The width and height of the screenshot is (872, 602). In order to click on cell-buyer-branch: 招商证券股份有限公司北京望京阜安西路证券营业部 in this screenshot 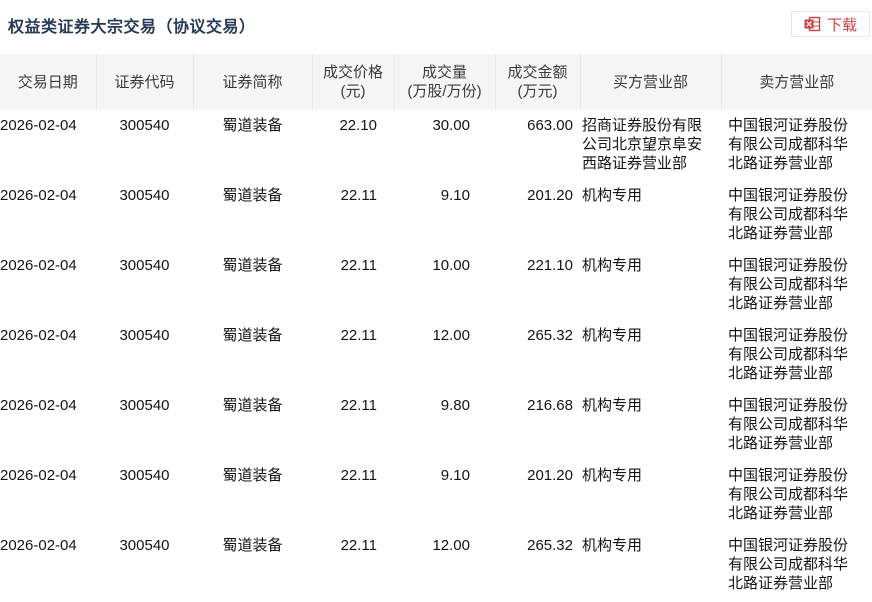, I will do `click(642, 144)`.